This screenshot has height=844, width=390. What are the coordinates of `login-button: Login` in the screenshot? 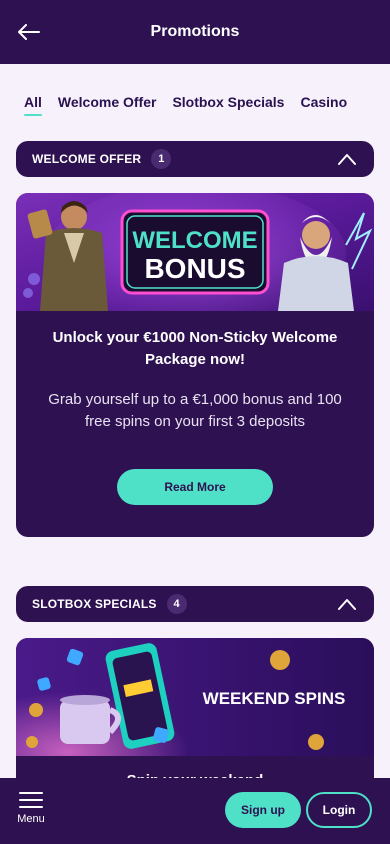 It's located at (339, 810).